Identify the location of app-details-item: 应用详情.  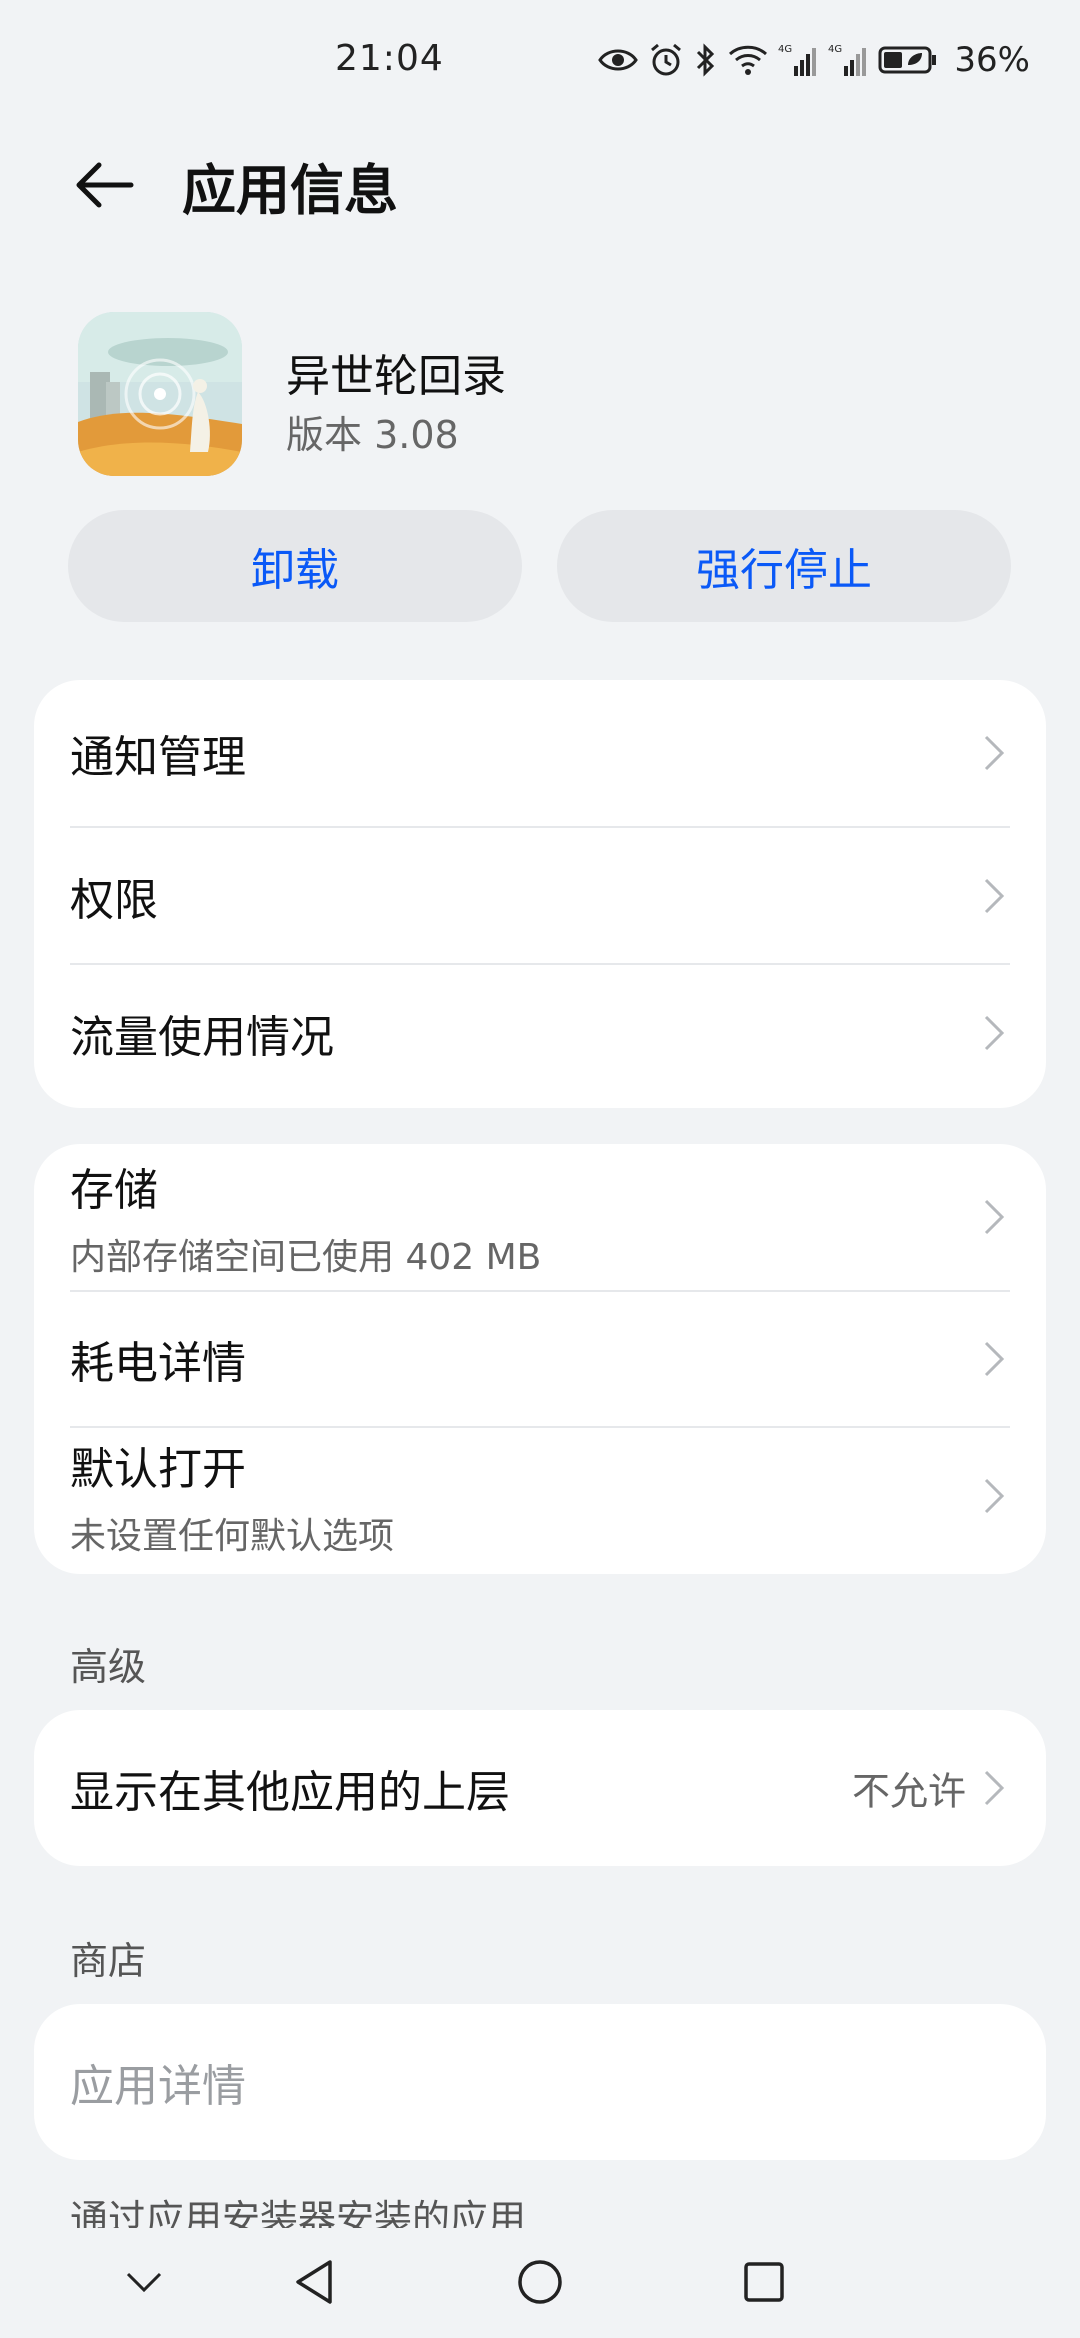
(540, 2082).